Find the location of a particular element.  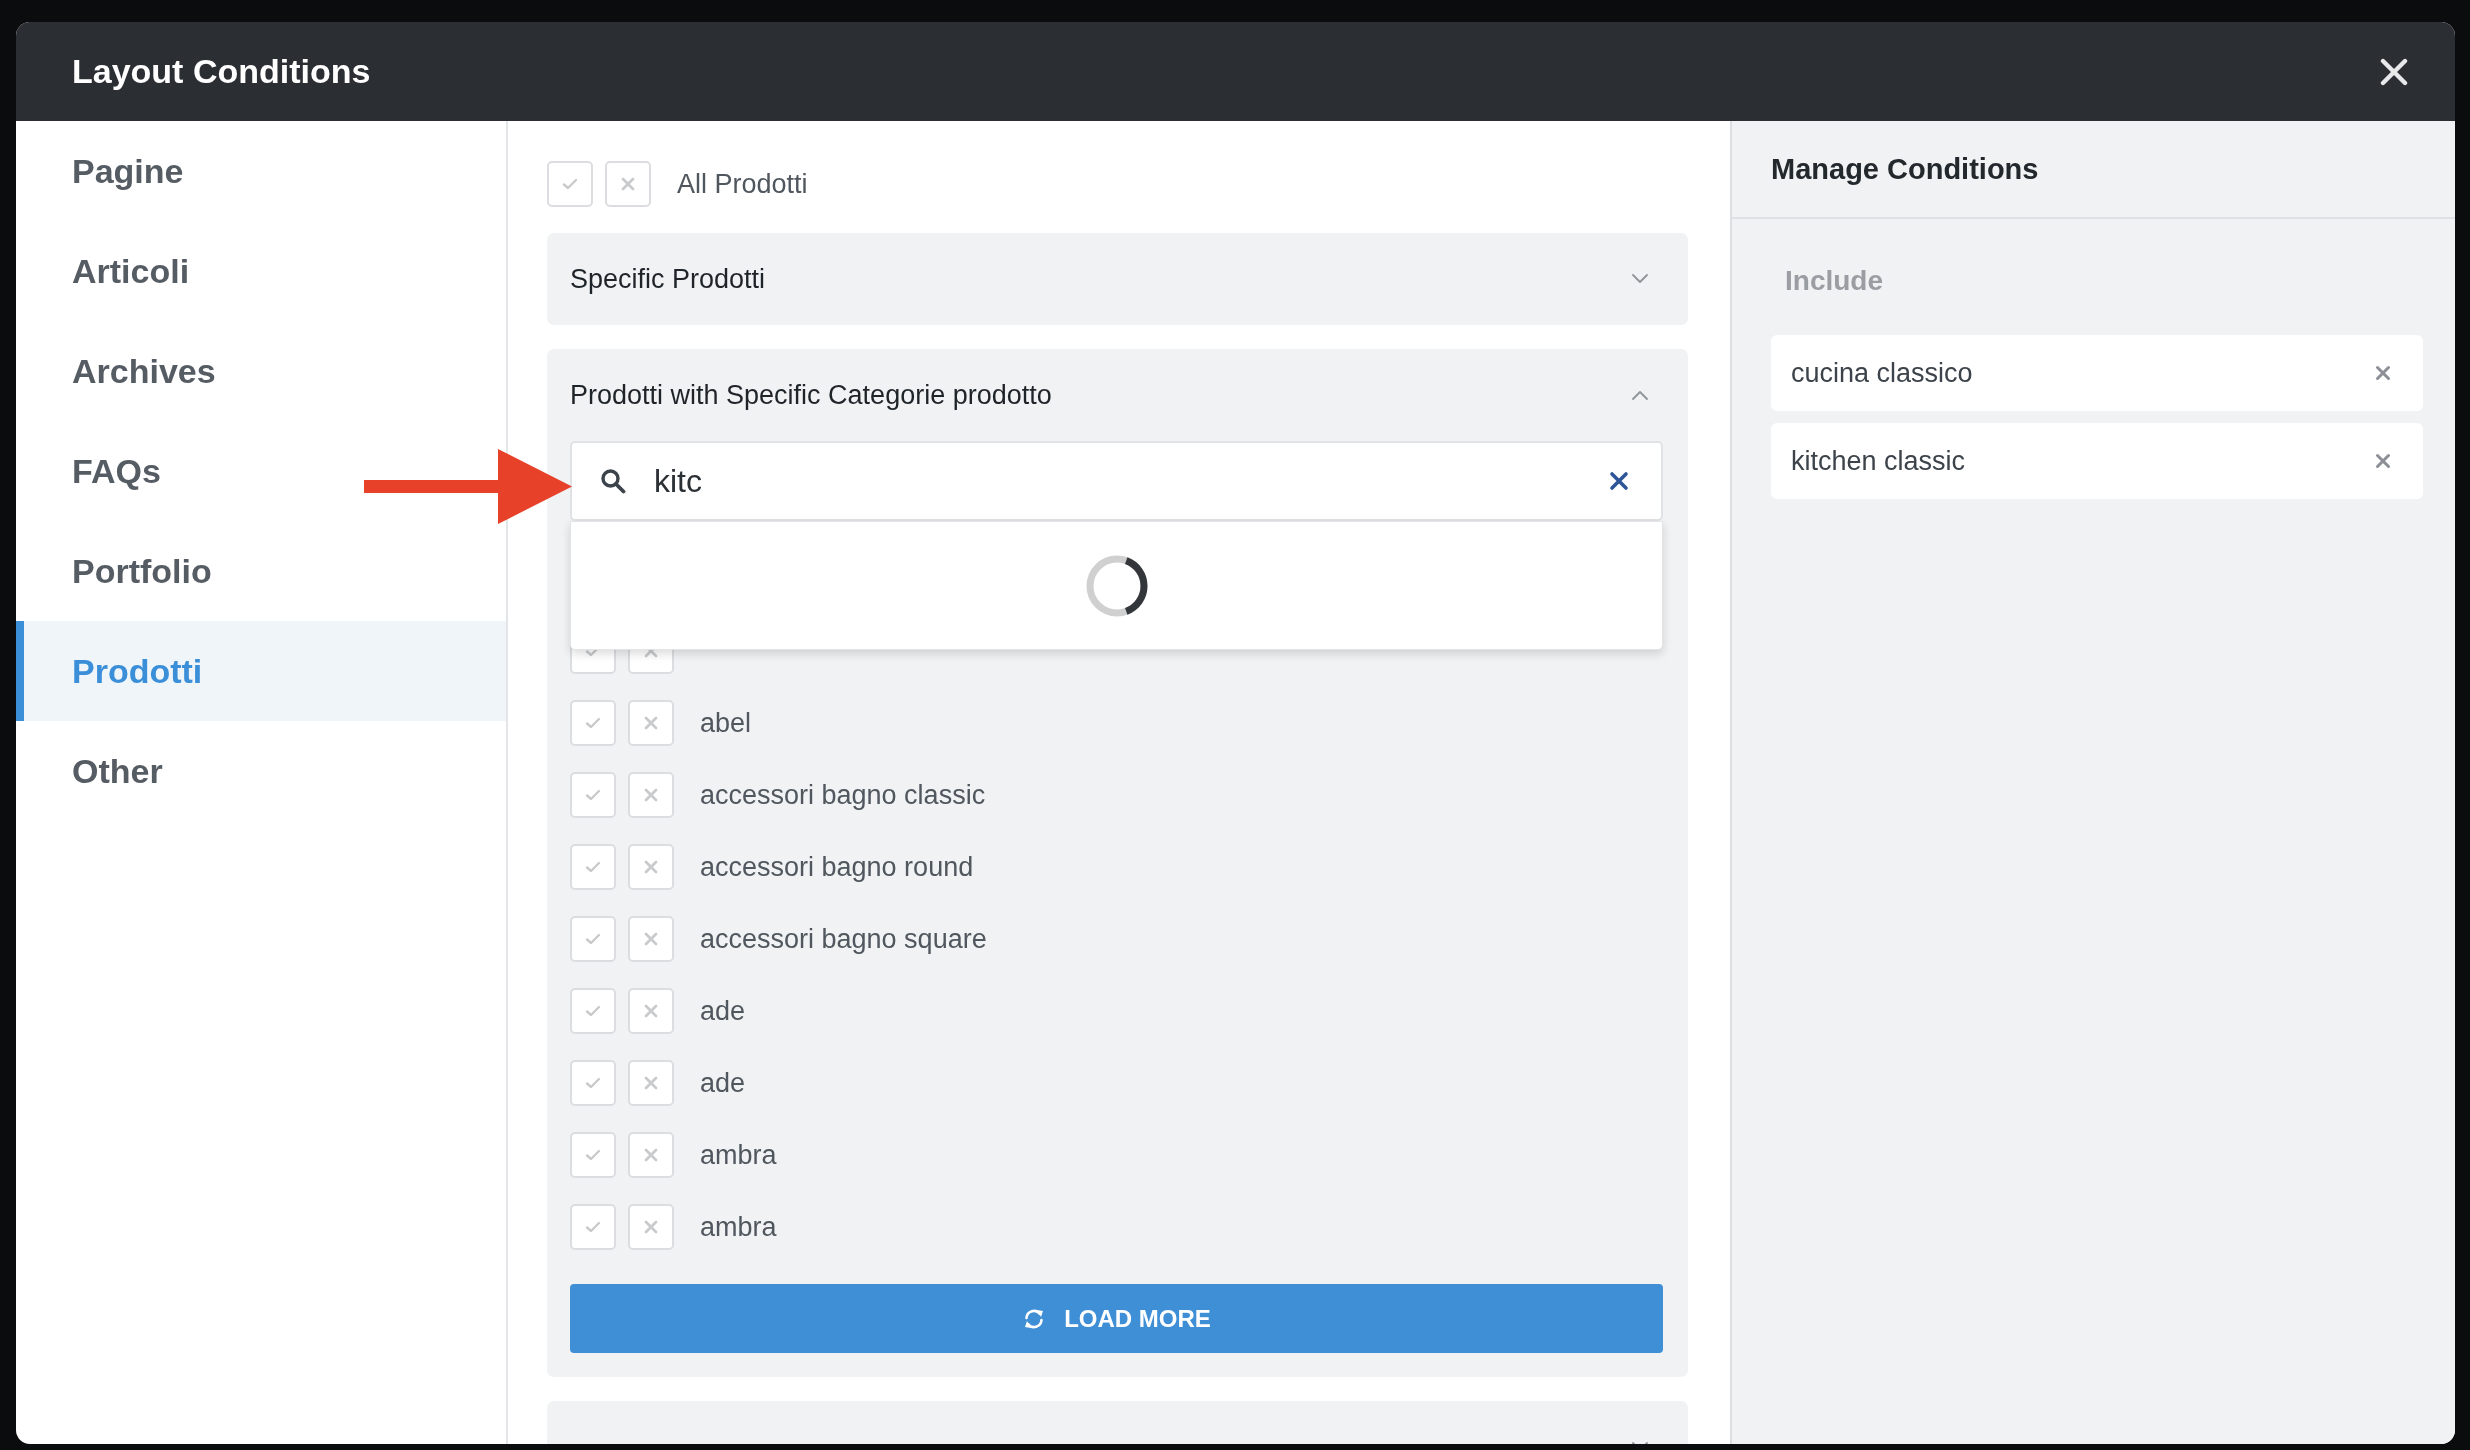

sidebar-item: Articoli is located at coordinates (131, 271).